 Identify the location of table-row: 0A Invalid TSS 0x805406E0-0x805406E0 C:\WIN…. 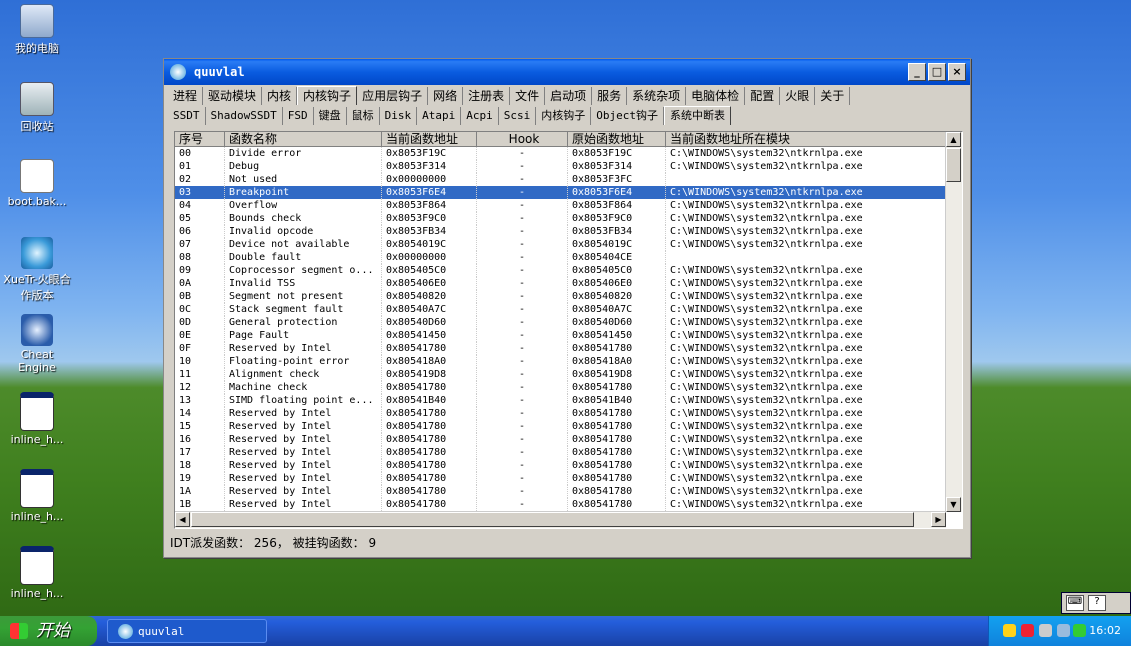
(568, 283).